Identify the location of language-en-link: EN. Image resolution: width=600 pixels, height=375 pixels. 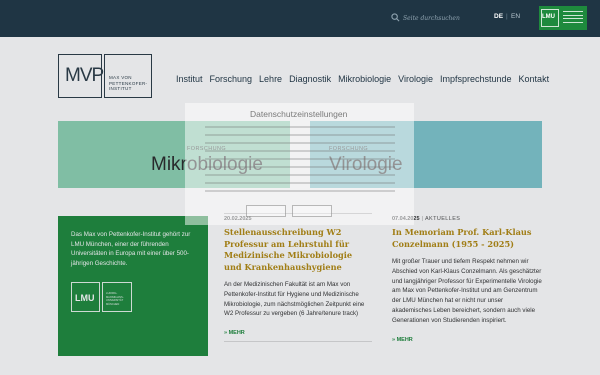
(515, 16).